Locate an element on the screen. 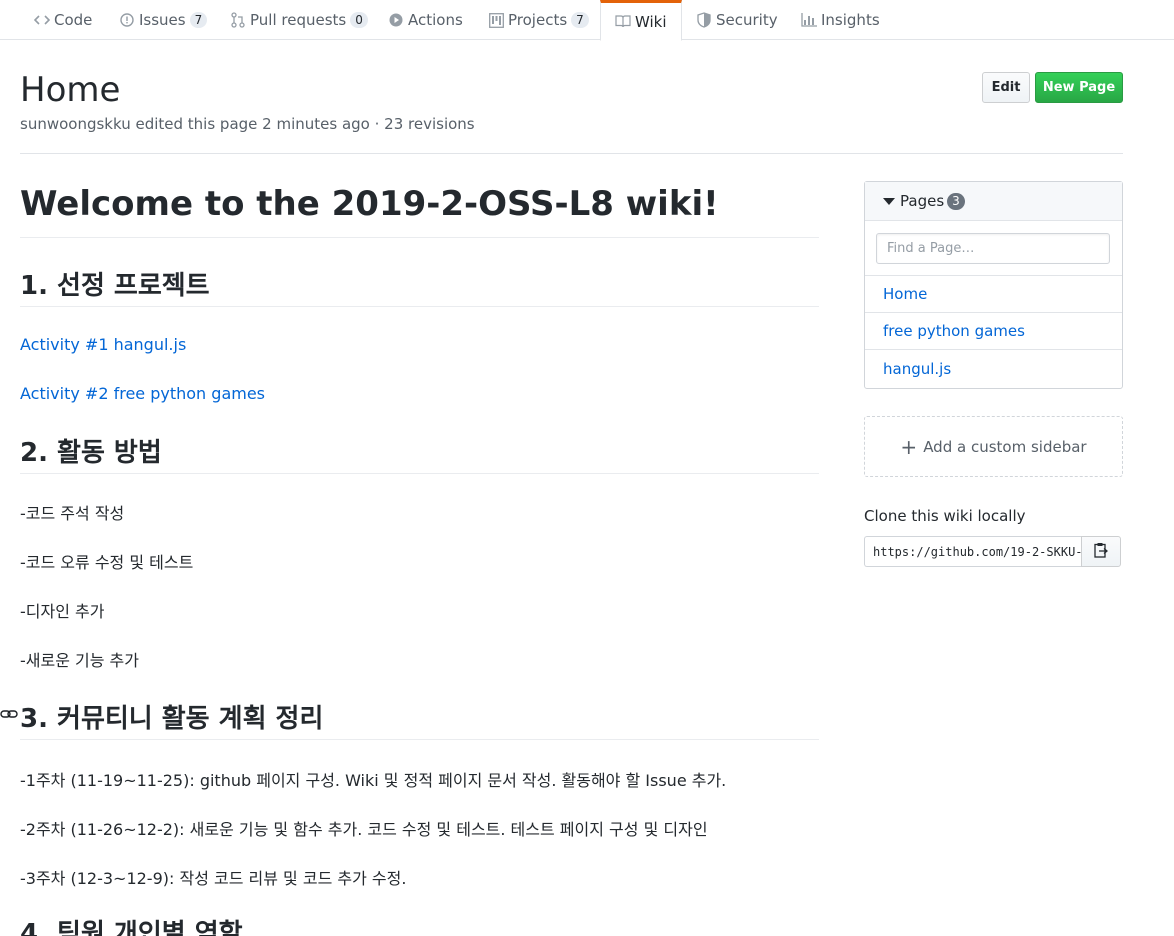 This screenshot has height=936, width=1174. new-page-button: New Page is located at coordinates (1079, 87).